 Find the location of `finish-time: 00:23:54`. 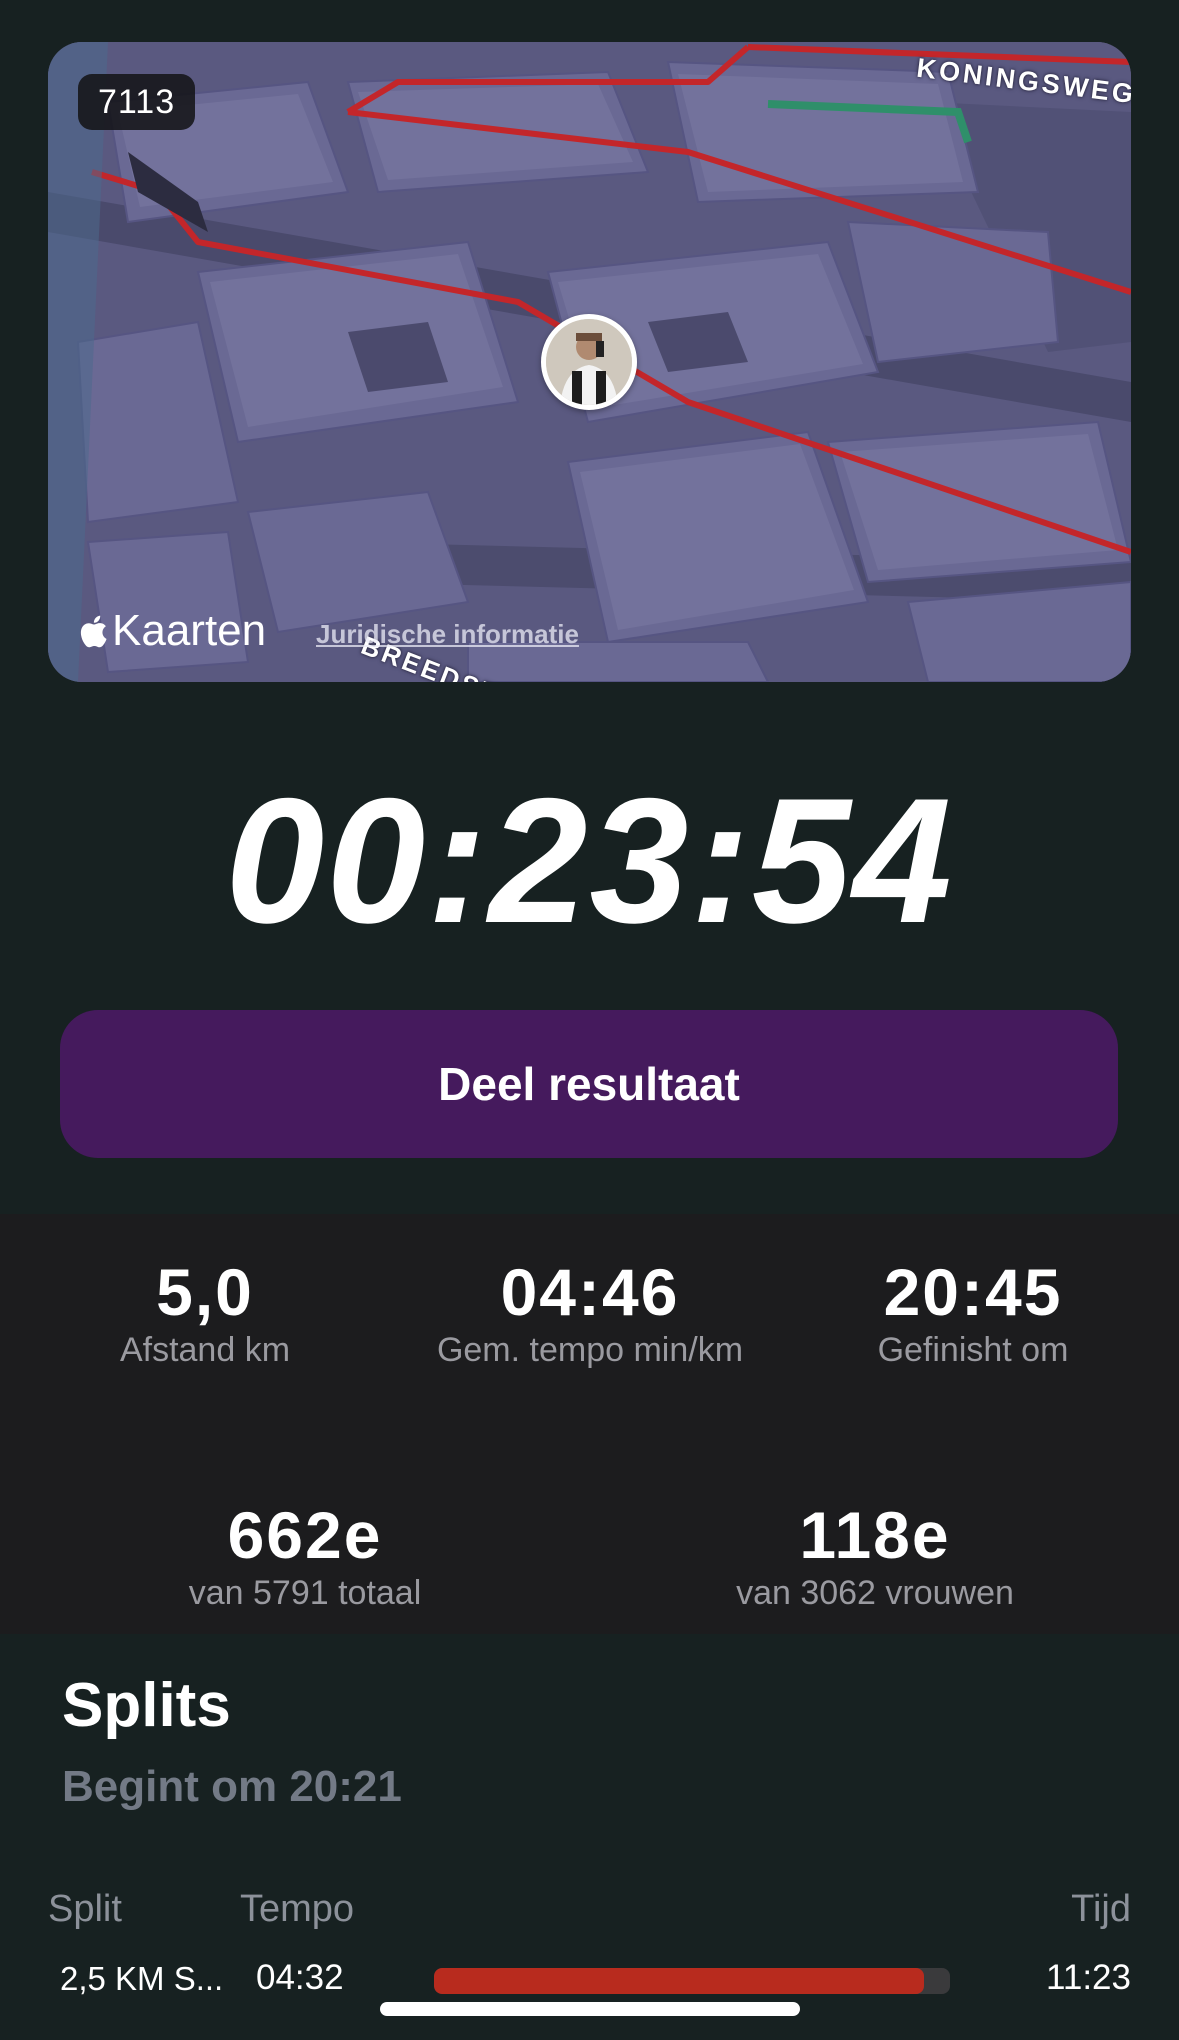

finish-time: 00:23:54 is located at coordinates (589, 860).